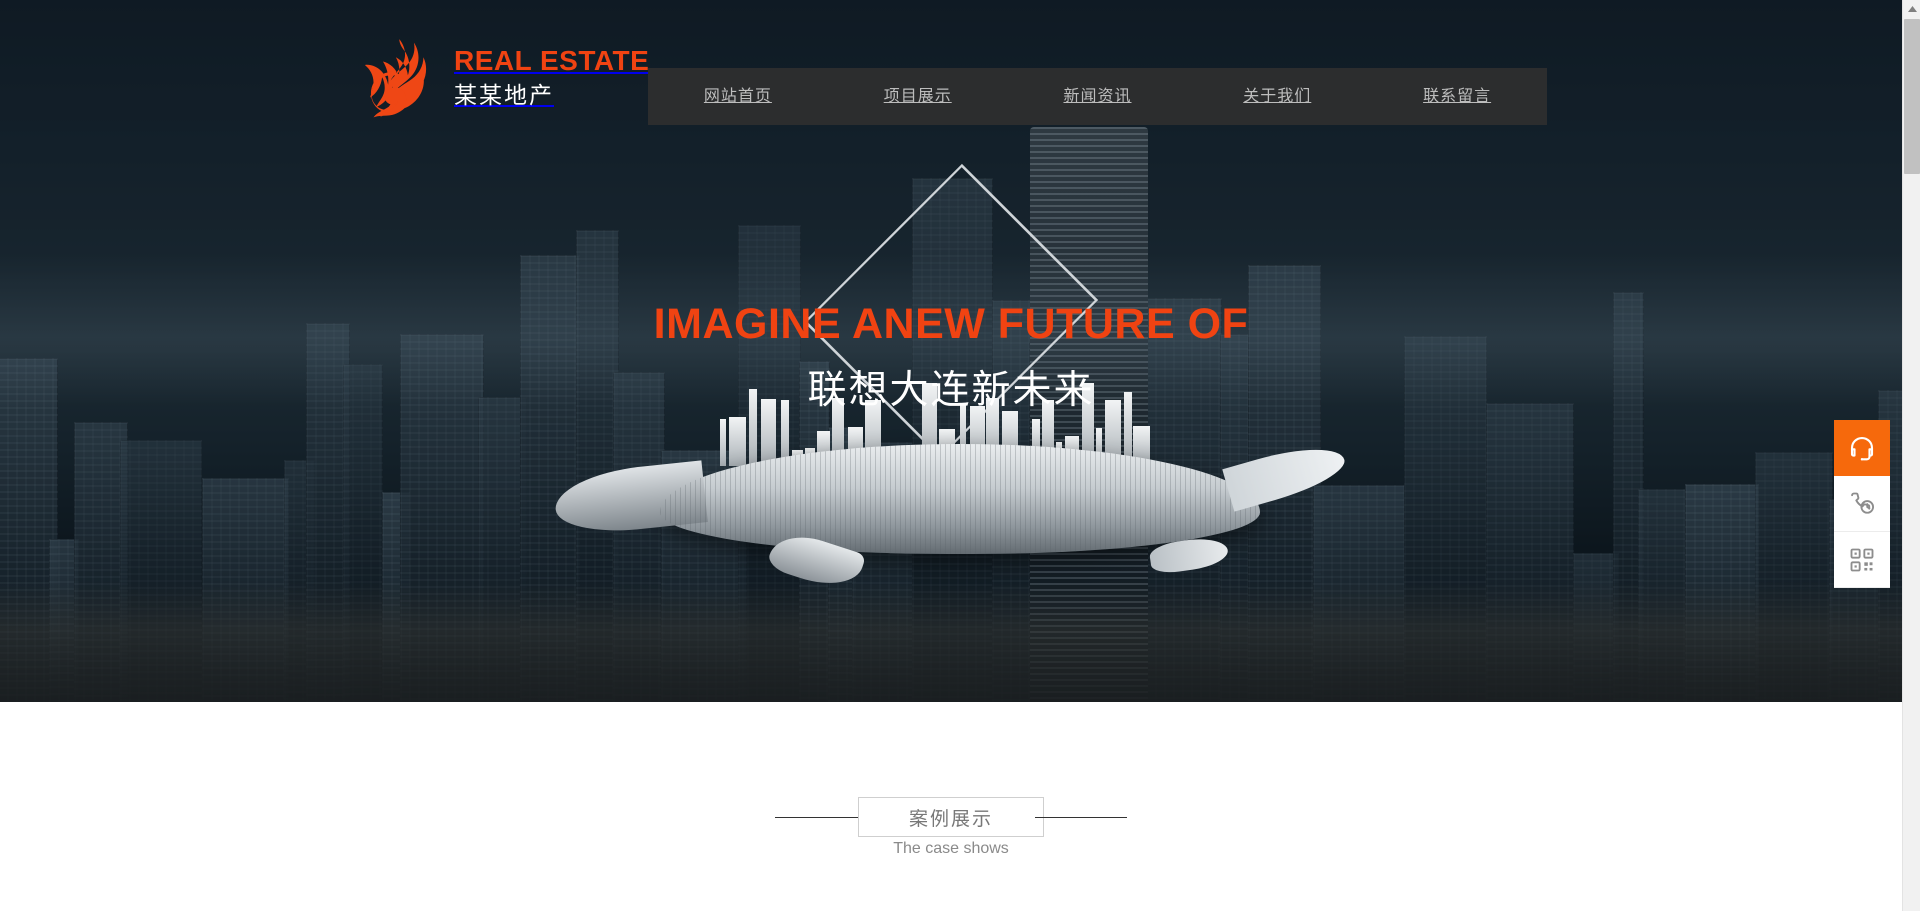 This screenshot has width=1920, height=911. Describe the element at coordinates (1081, 817) in the screenshot. I see `section-rule-right` at that location.